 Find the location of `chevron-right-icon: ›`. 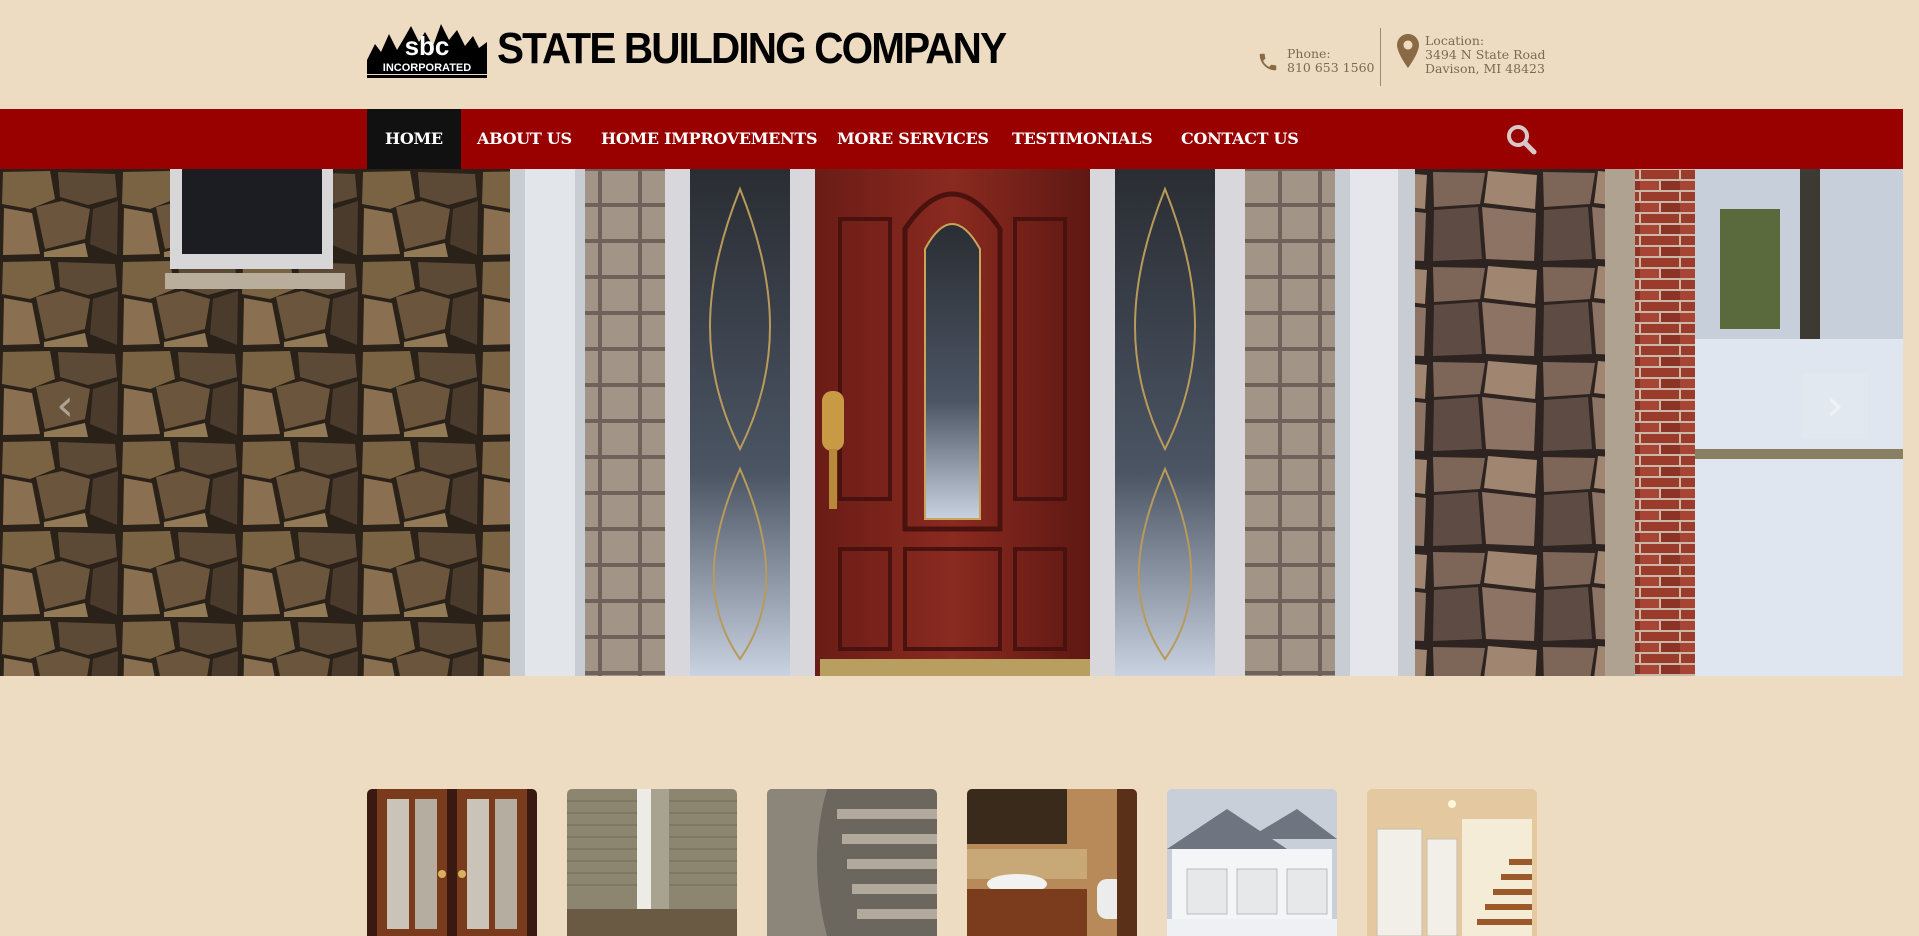

chevron-right-icon: › is located at coordinates (1835, 405).